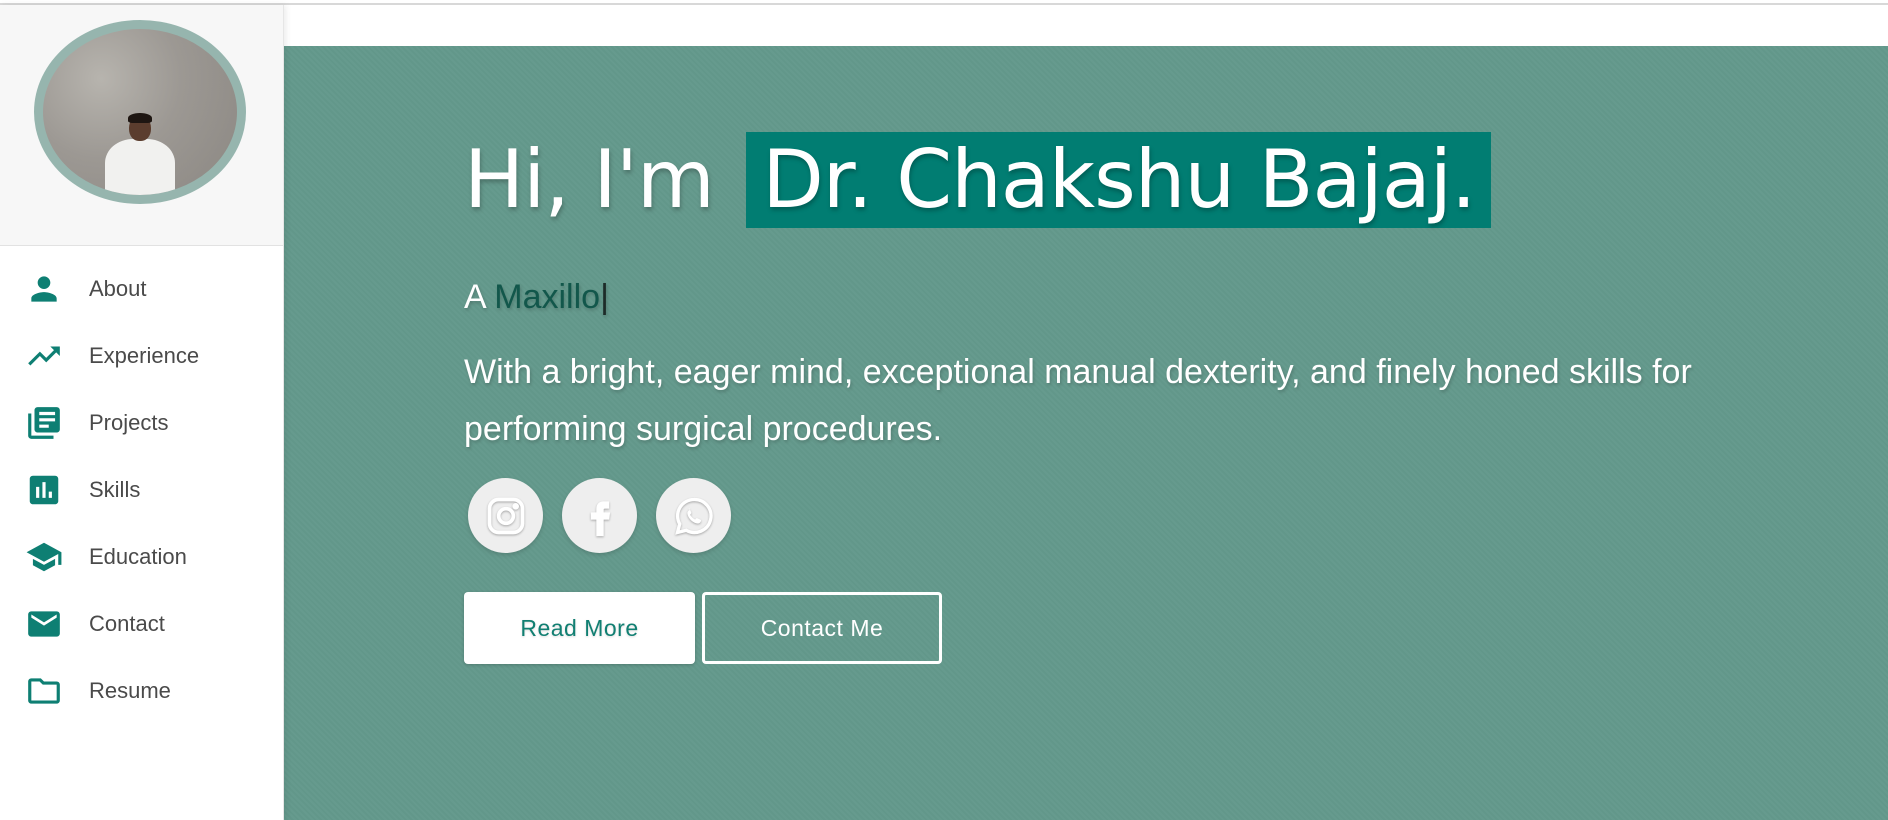 The width and height of the screenshot is (1888, 820). I want to click on library-books-icon, so click(44, 423).